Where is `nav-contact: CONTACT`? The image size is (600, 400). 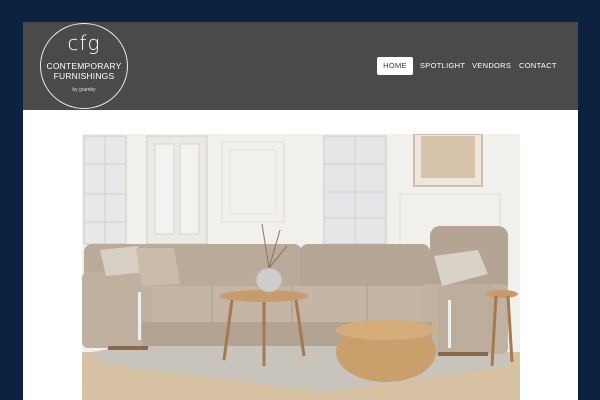
nav-contact: CONTACT is located at coordinates (537, 66).